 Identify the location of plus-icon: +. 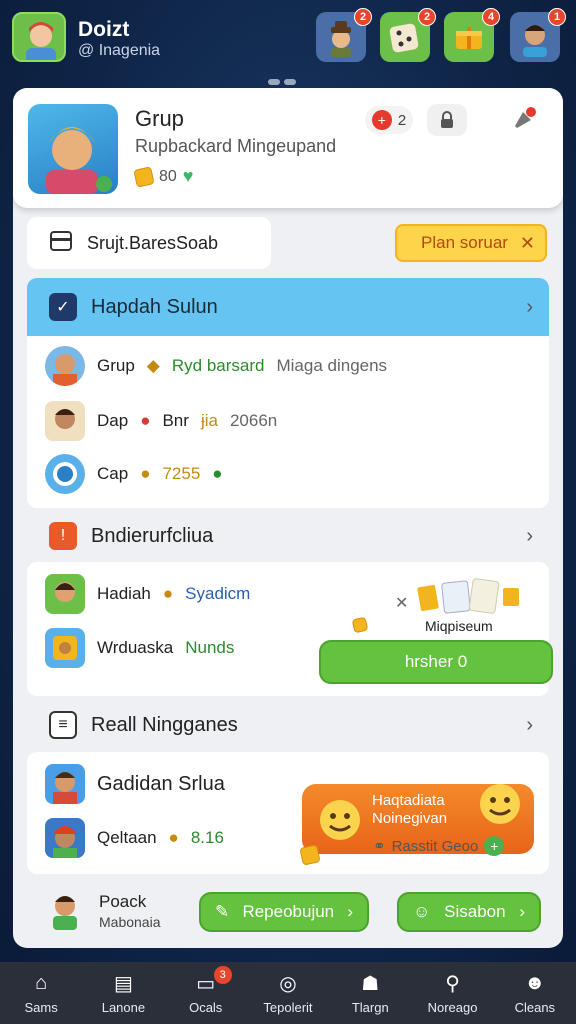
(494, 846).